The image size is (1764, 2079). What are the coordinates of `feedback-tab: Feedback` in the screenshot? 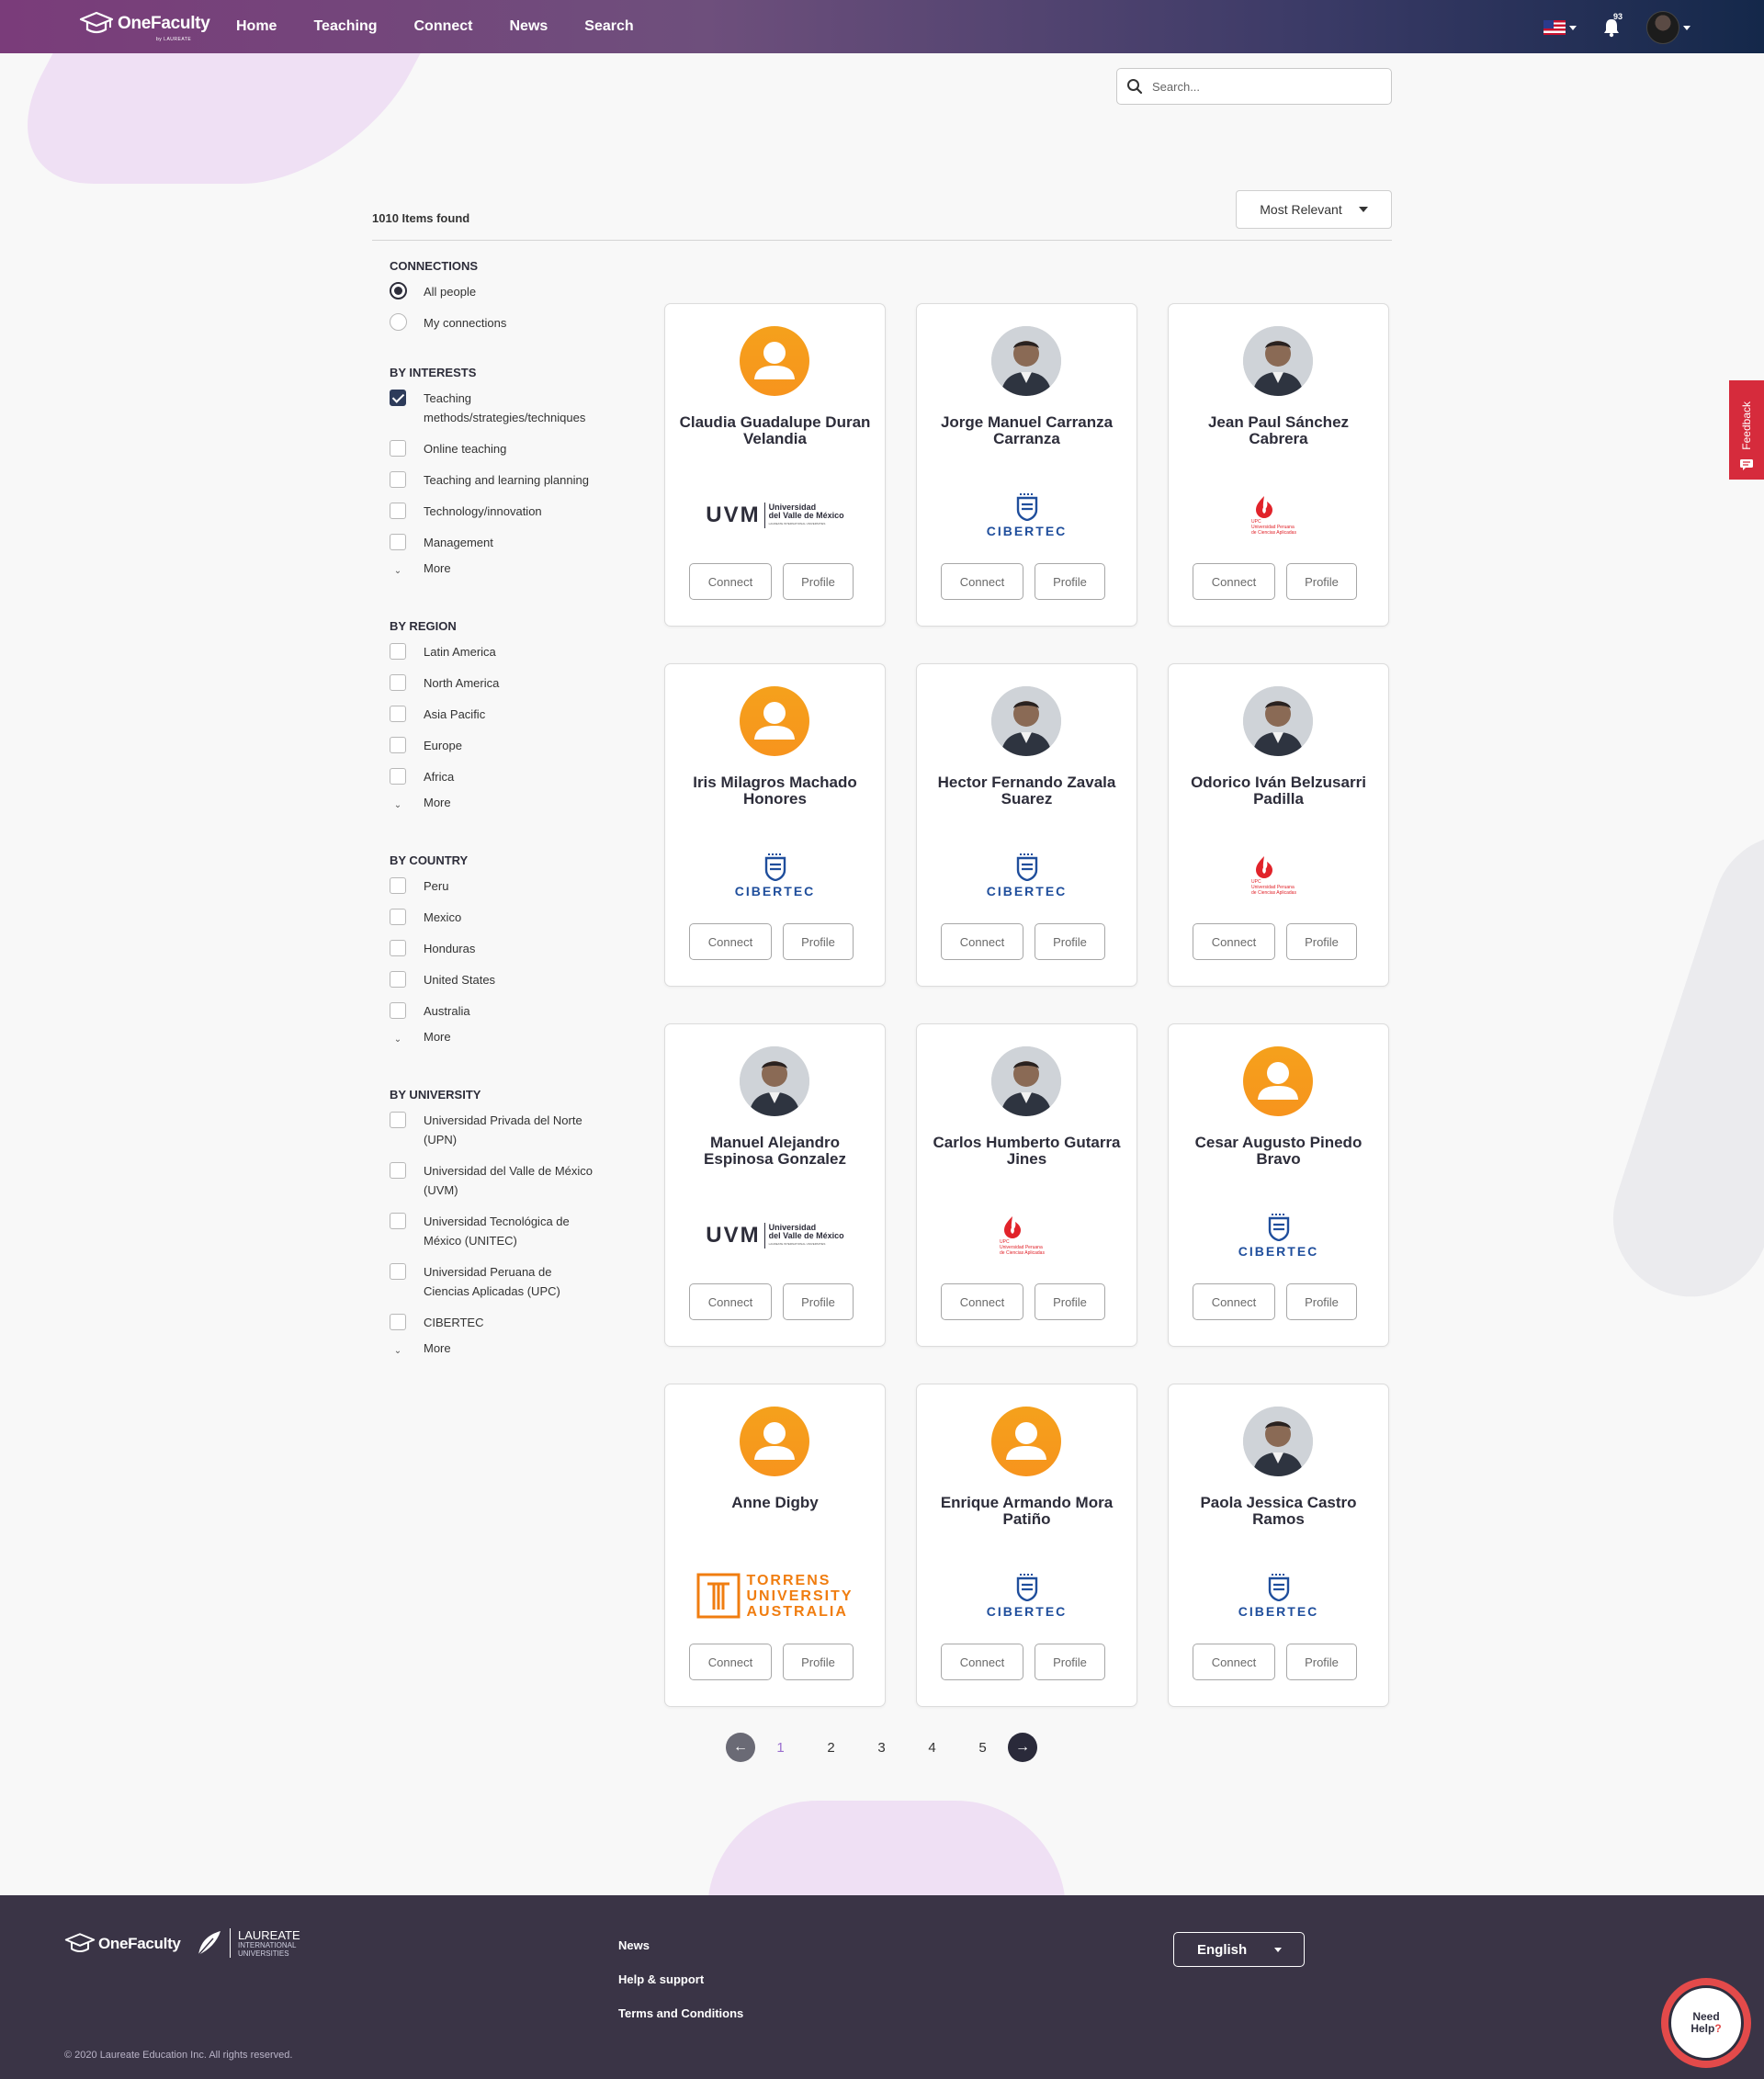 It's located at (1747, 430).